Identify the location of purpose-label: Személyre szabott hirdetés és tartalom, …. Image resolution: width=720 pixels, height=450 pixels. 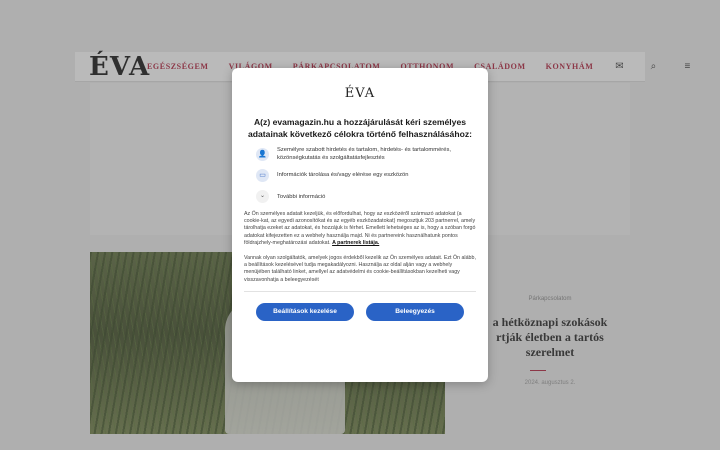
(364, 154).